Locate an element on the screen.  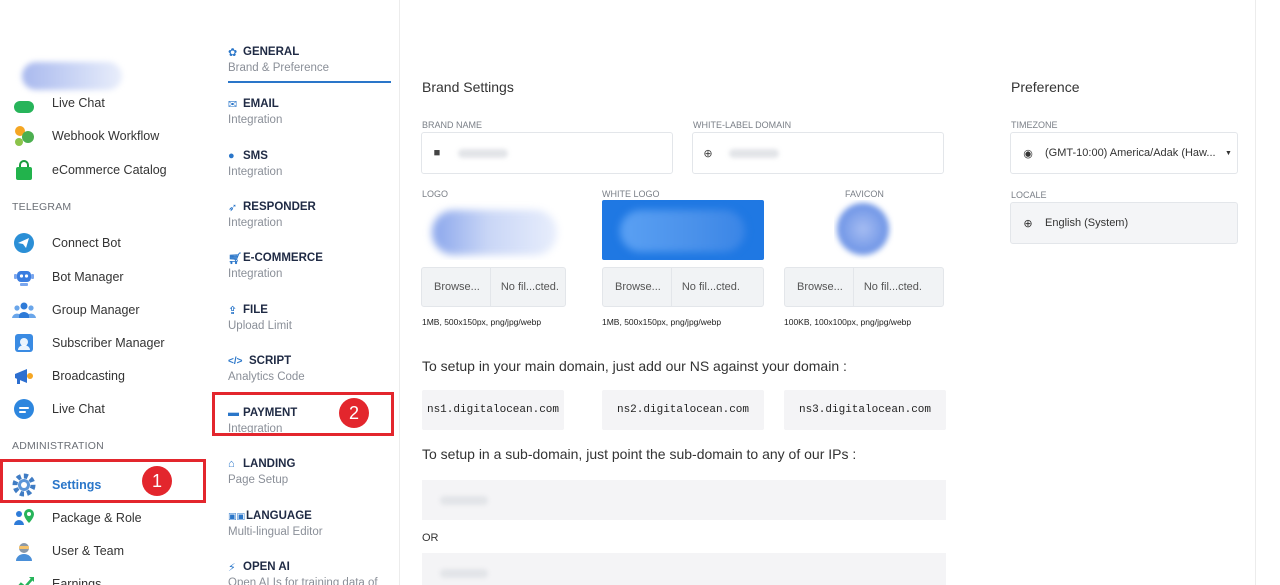
menu-item-title: GENERAL is located at coordinates (271, 52).